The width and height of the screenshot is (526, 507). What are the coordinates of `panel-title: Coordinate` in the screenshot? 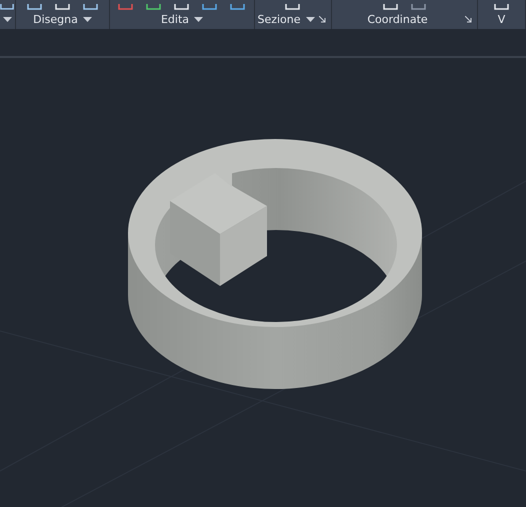 It's located at (397, 19).